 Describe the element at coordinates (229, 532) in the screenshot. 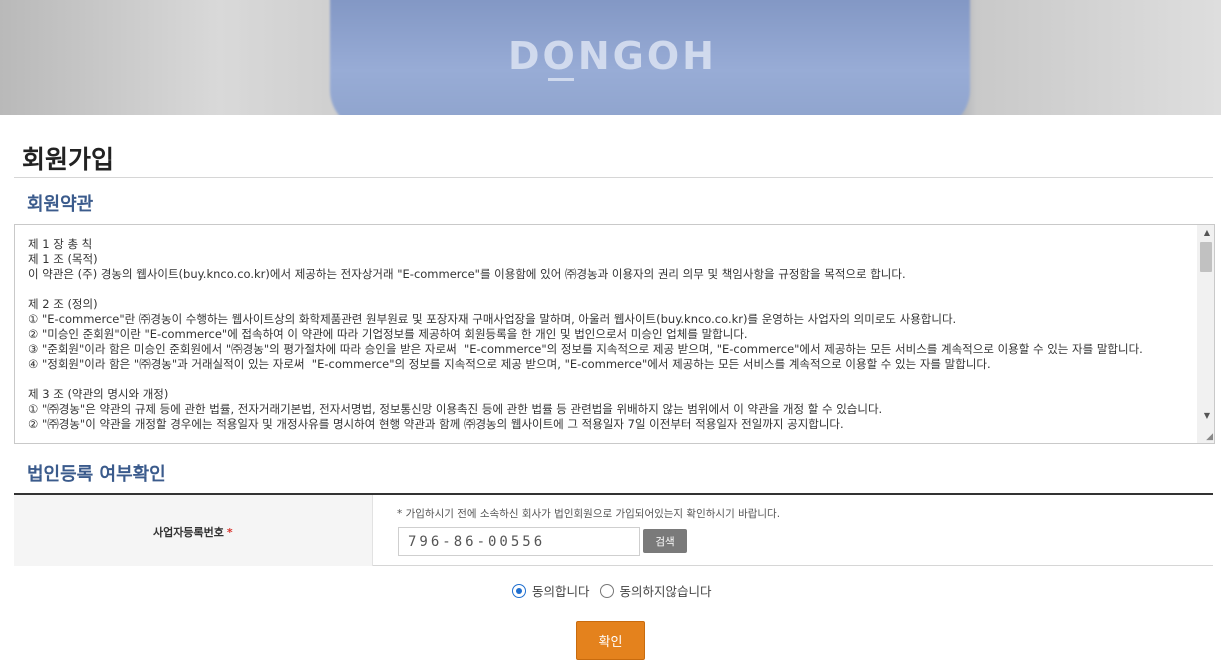

I see `required-mark: *` at that location.